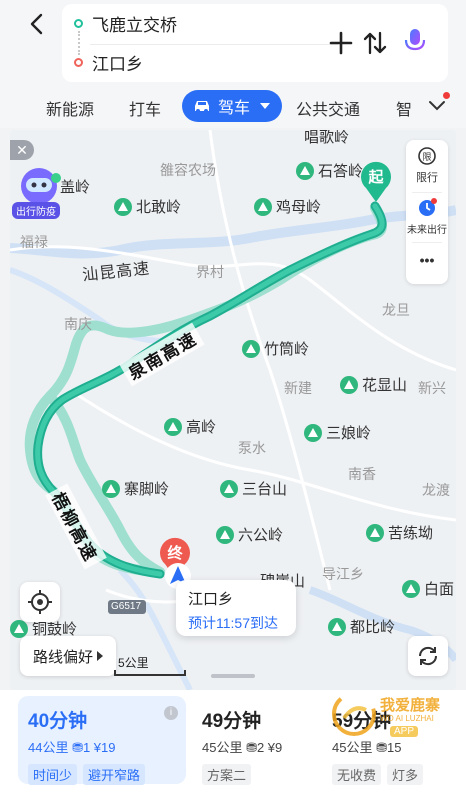 The width and height of the screenshot is (466, 798). What do you see at coordinates (233, 676) in the screenshot?
I see `drag-handle` at bounding box center [233, 676].